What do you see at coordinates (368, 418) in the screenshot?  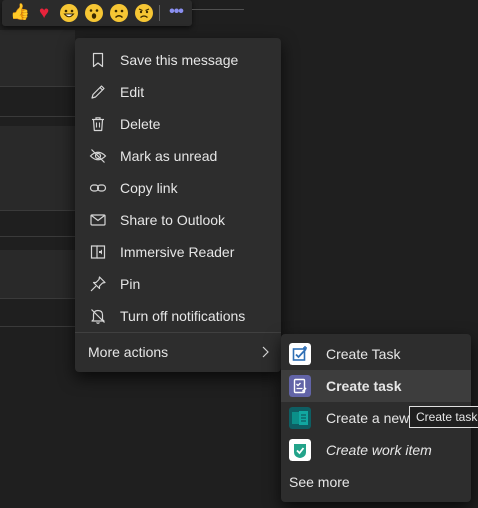 I see `submenu-item-label: Create a new` at bounding box center [368, 418].